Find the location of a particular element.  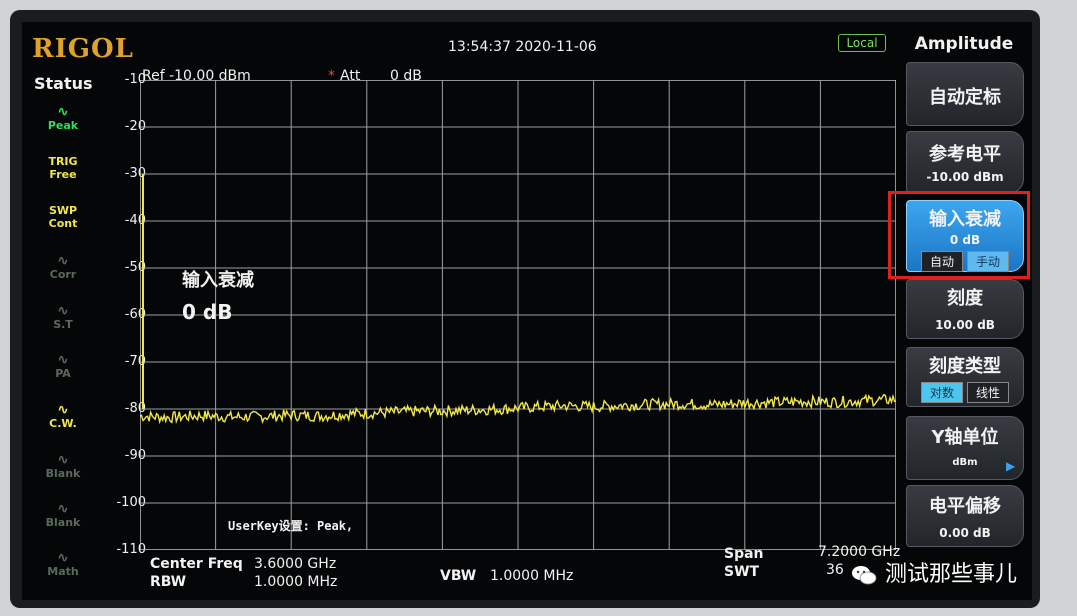

peak-icon: ∿ is located at coordinates (63, 112).